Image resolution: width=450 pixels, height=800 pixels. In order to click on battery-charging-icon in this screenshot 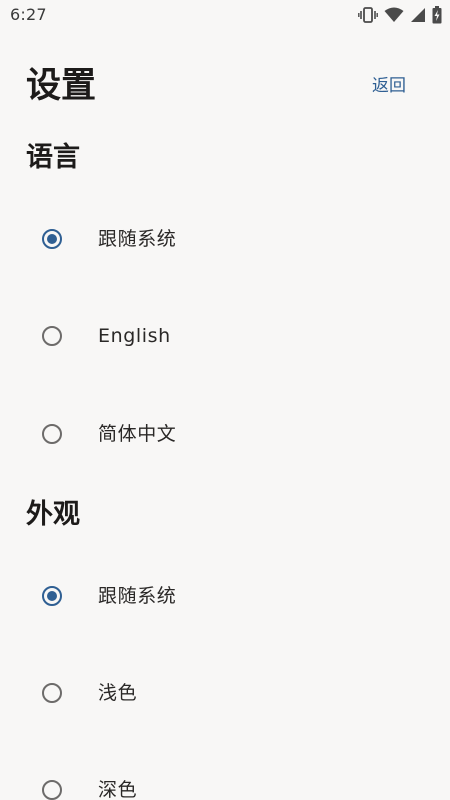, I will do `click(437, 15)`.